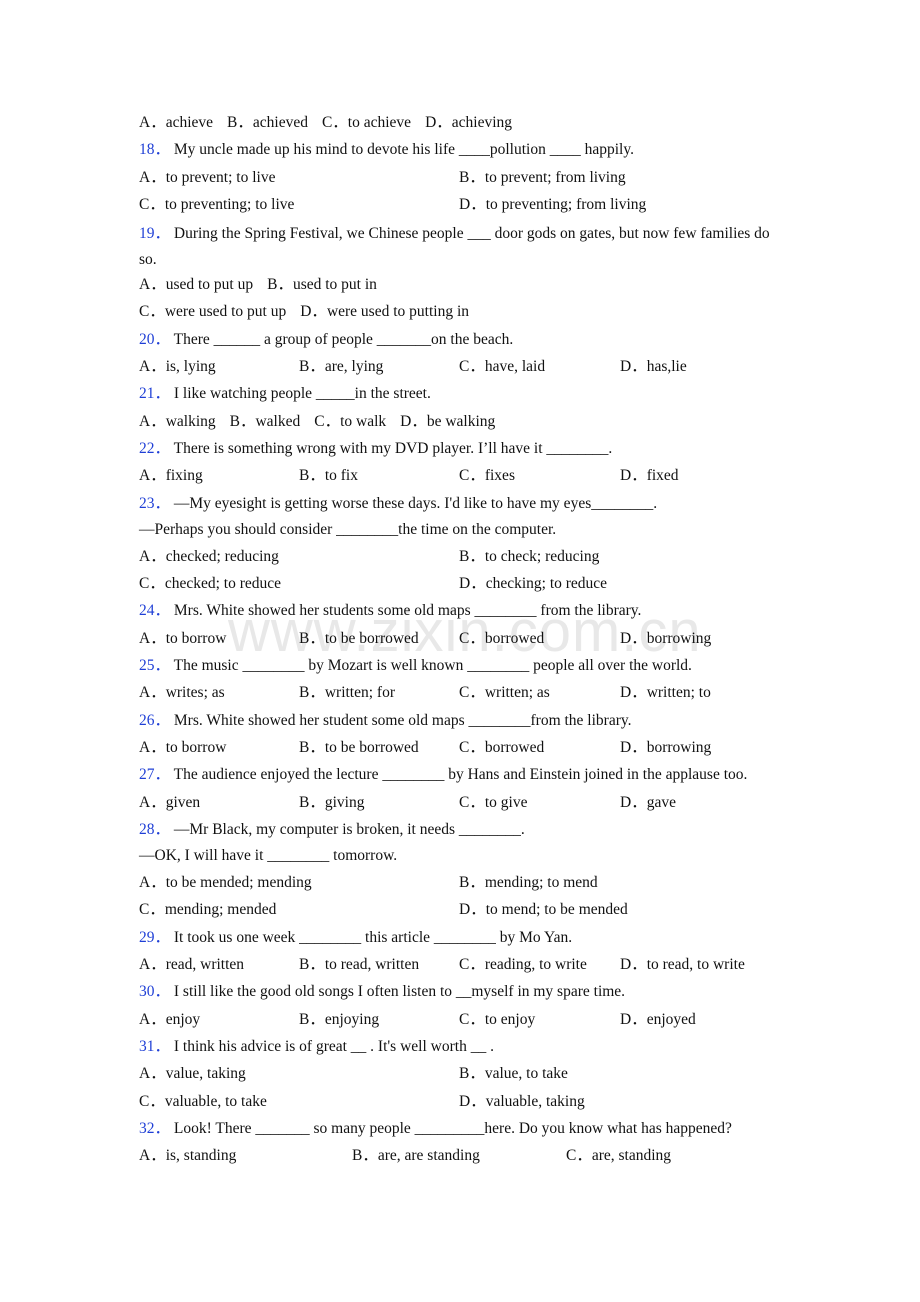  I want to click on answer-option: B．are, lying, so click(341, 367).